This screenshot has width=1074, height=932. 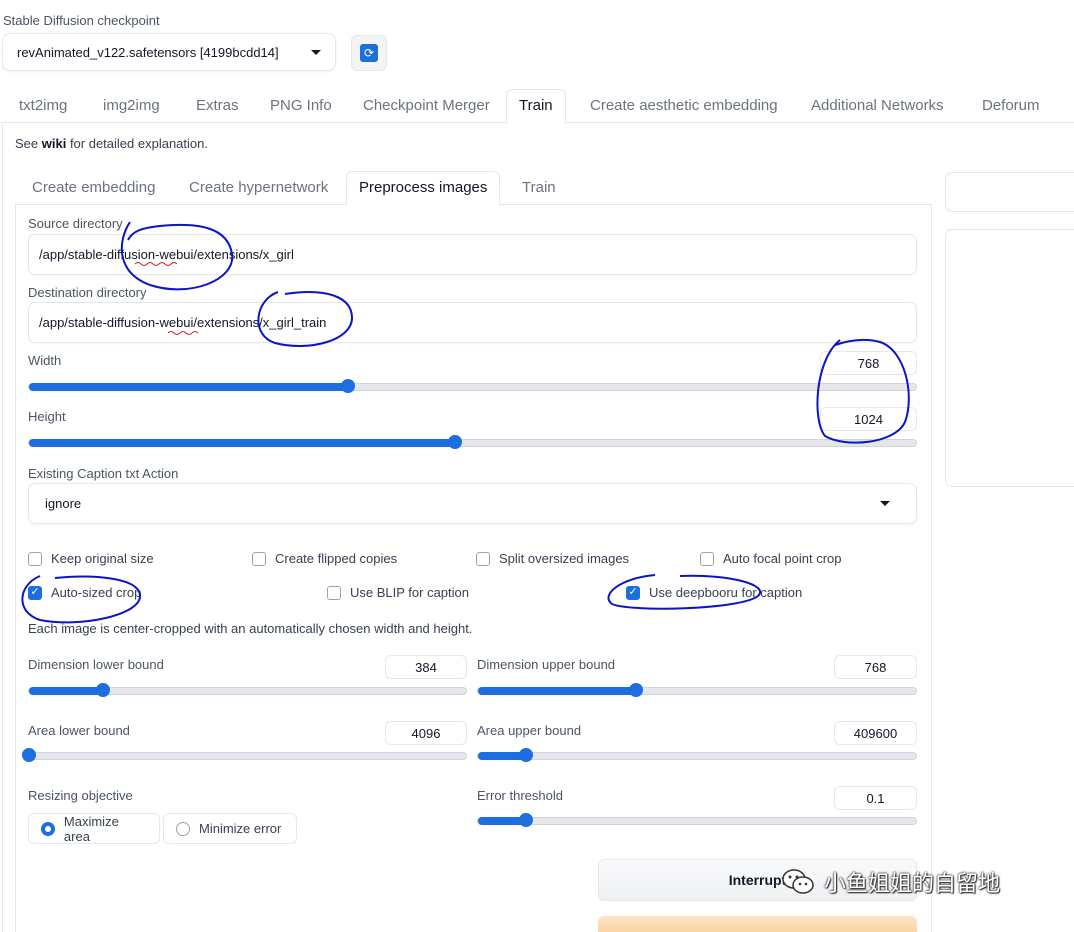 I want to click on use-blip-label: Use BLIP for caption, so click(x=409, y=592).